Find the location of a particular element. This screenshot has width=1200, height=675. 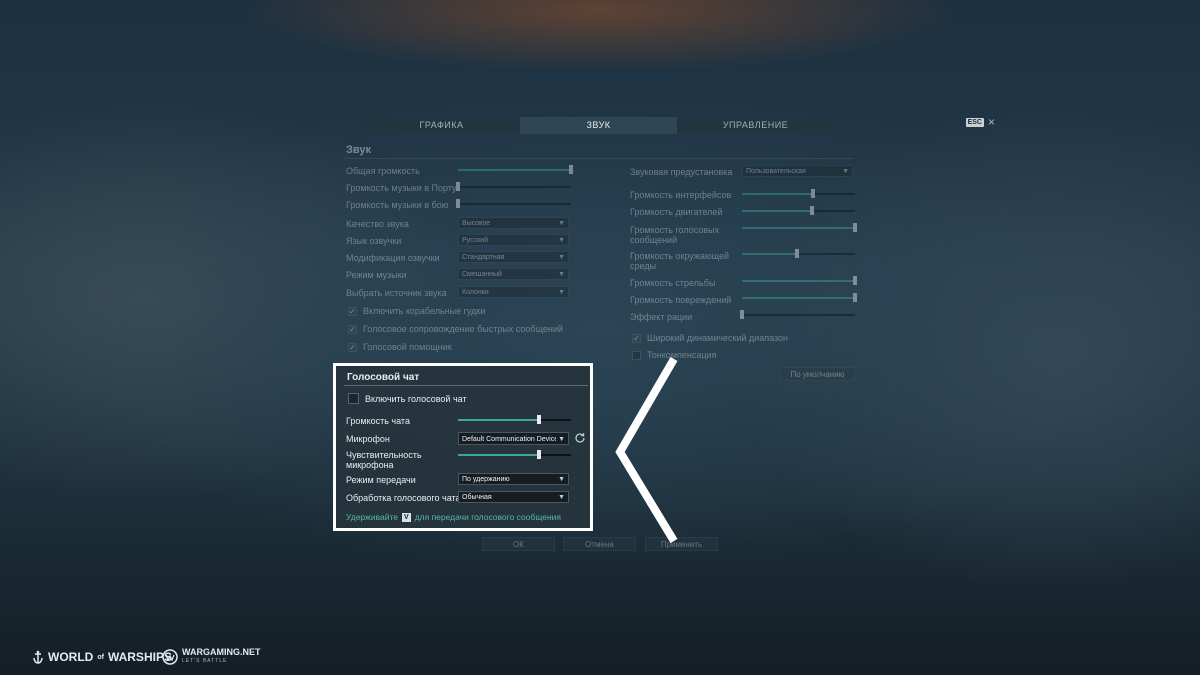

enable-voice-chat-label: Включить голосовой чат is located at coordinates (416, 398).